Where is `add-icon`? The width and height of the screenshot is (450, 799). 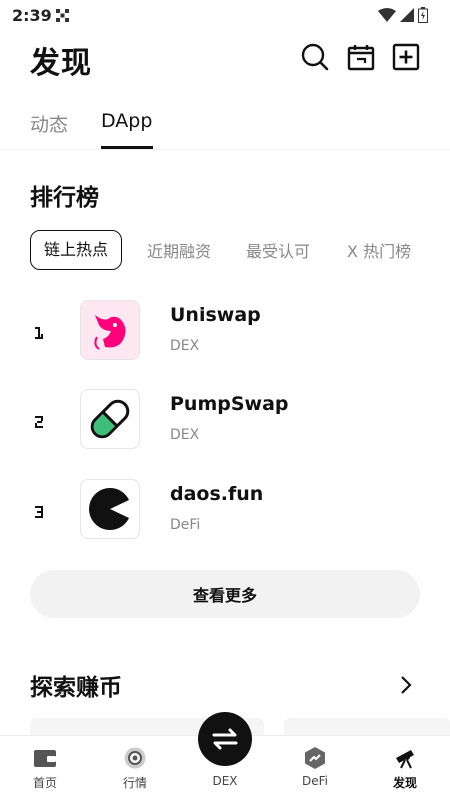
add-icon is located at coordinates (406, 57).